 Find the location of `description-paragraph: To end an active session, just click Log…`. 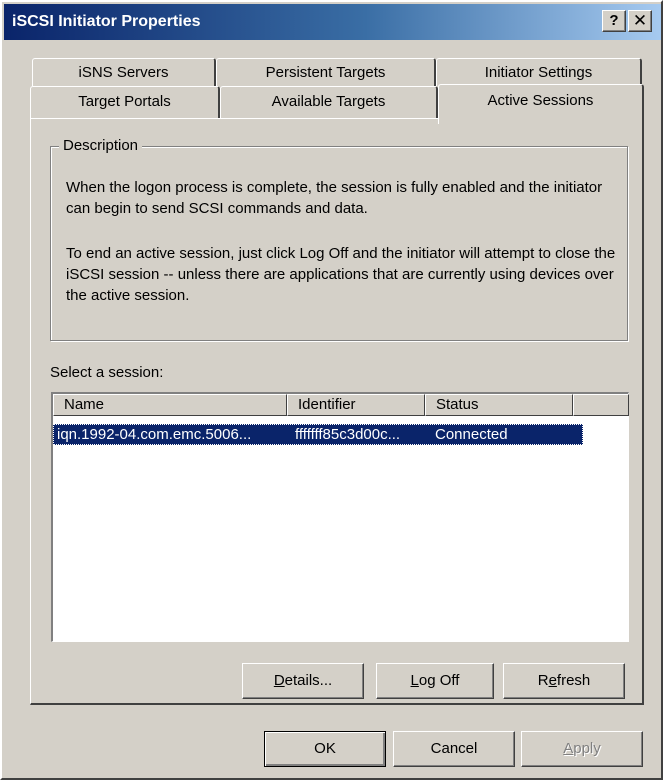

description-paragraph: To end an active session, just click Log… is located at coordinates (341, 274).